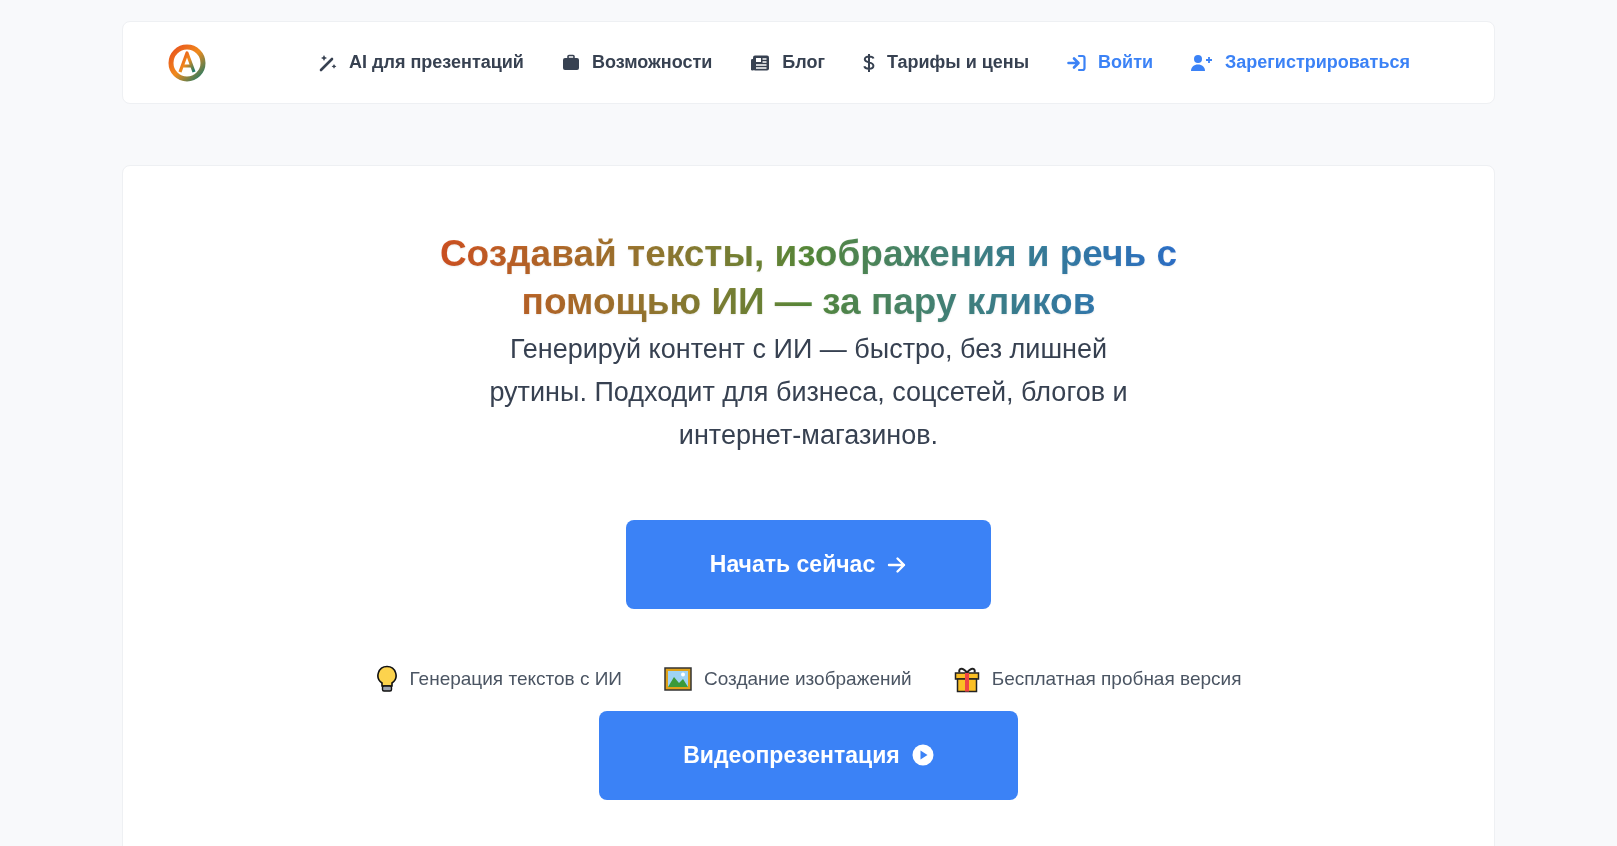 This screenshot has width=1617, height=846. Describe the element at coordinates (868, 62) in the screenshot. I see `dollar-icon` at that location.